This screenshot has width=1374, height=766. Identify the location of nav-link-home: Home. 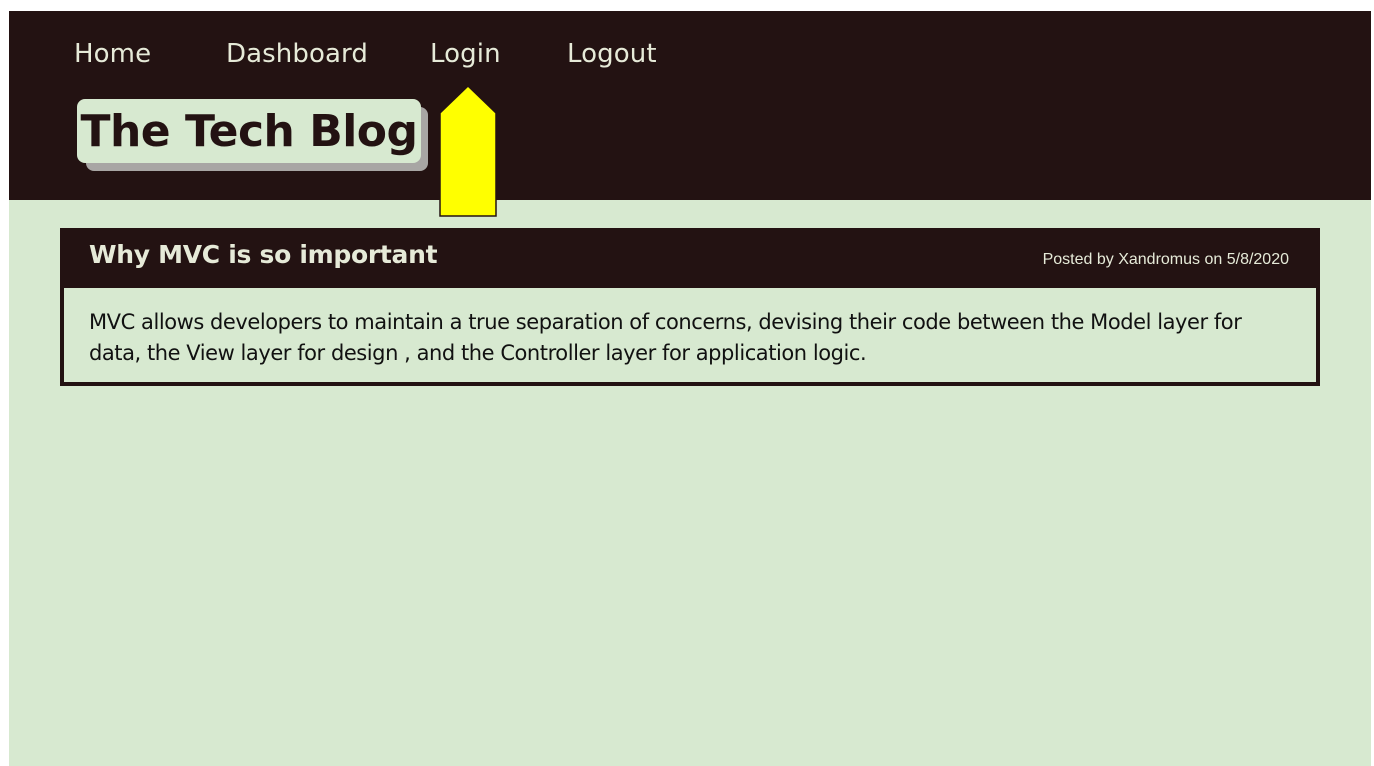
(112, 54).